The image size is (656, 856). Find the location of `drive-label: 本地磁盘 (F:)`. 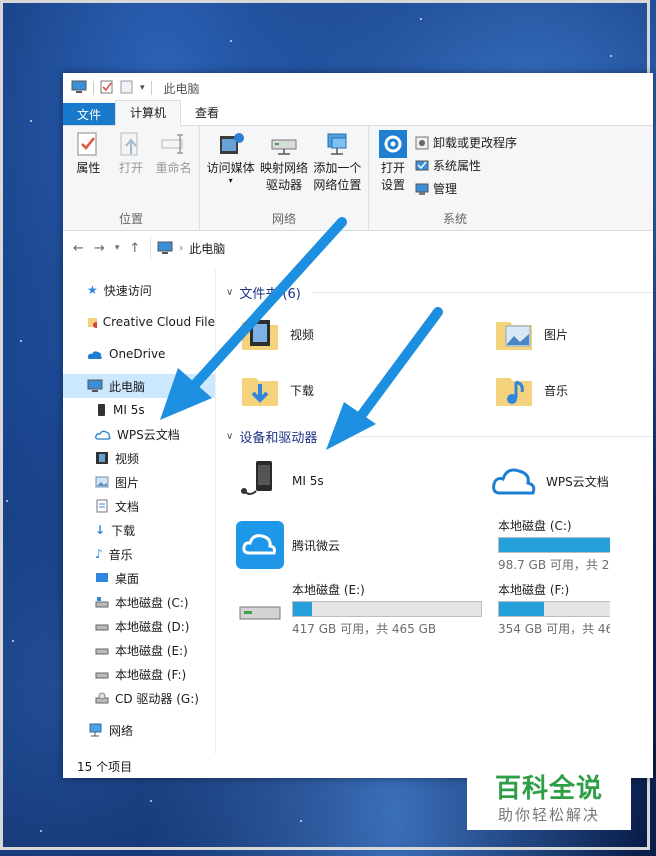

drive-label: 本地磁盘 (F:) is located at coordinates (534, 590).